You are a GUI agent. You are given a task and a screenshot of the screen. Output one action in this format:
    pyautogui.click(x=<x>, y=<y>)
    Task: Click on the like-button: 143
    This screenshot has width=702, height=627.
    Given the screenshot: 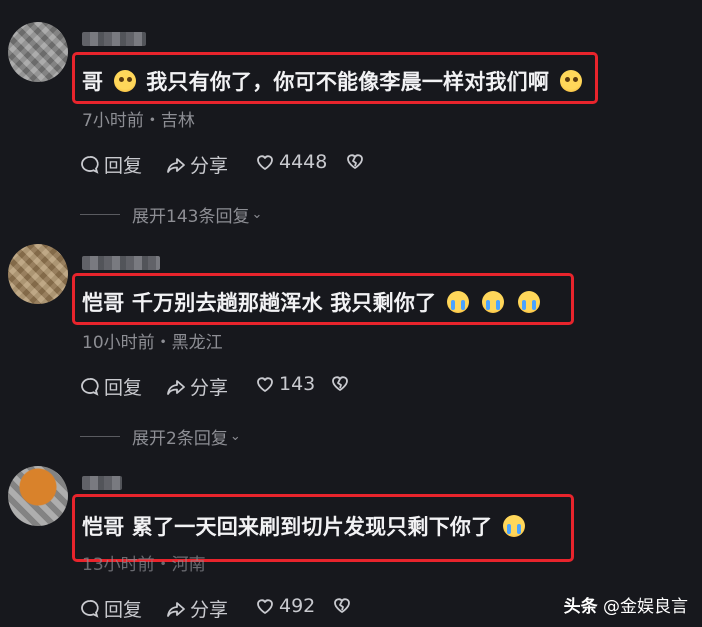 What is the action you would take?
    pyautogui.click(x=285, y=384)
    